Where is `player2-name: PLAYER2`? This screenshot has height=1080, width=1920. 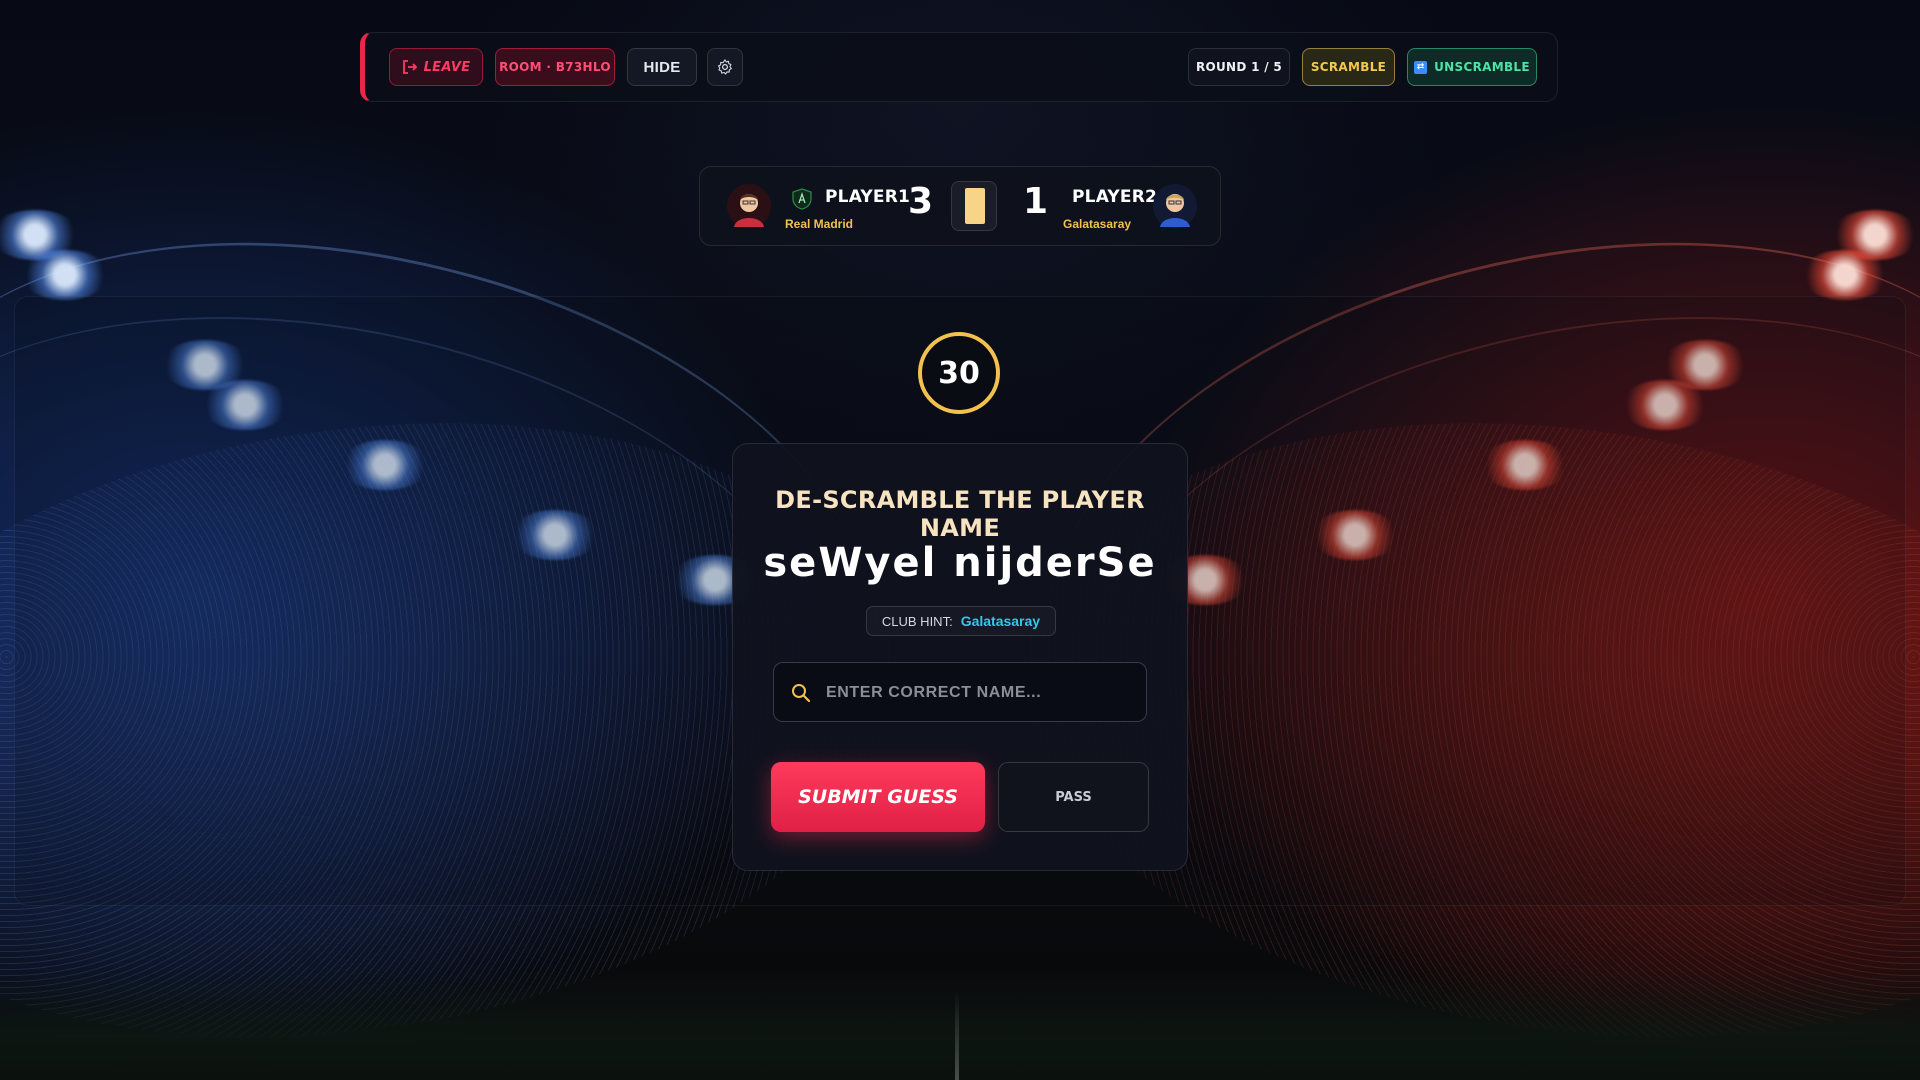
player2-name: PLAYER2 is located at coordinates (1115, 197).